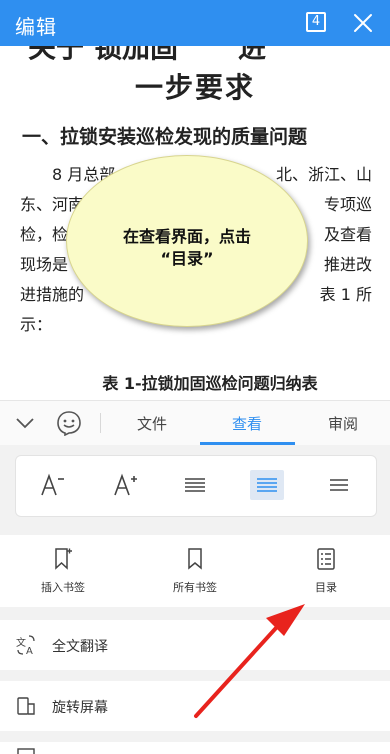 The height and width of the screenshot is (754, 390). Describe the element at coordinates (126, 485) in the screenshot. I see `increase-font-button` at that location.